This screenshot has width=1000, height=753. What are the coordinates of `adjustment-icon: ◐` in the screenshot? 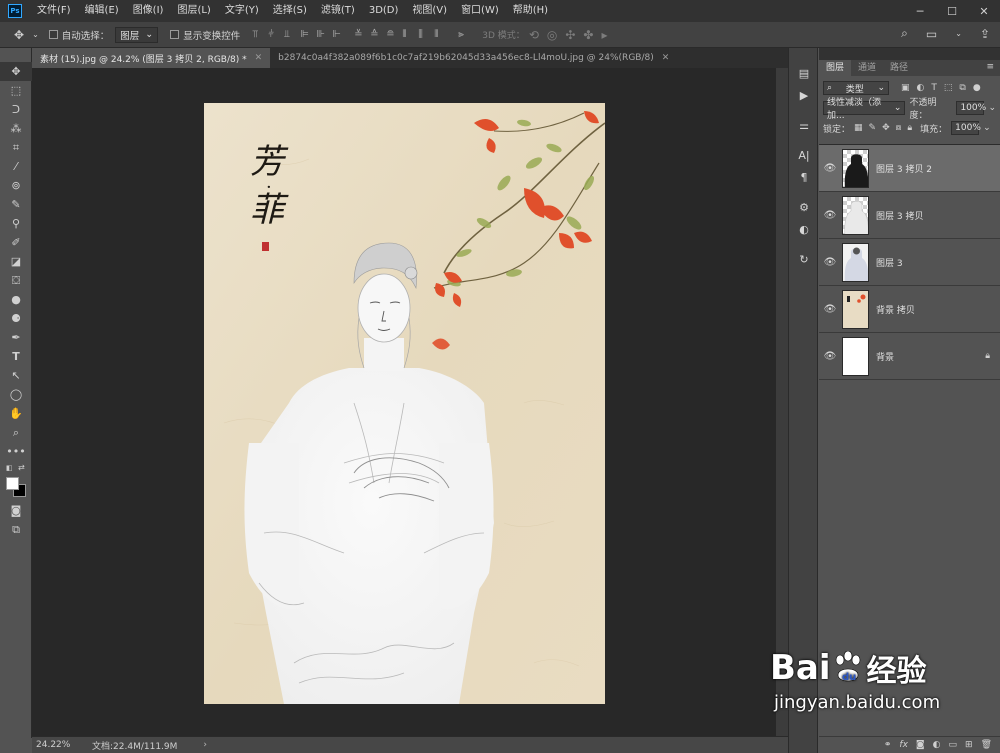 It's located at (937, 745).